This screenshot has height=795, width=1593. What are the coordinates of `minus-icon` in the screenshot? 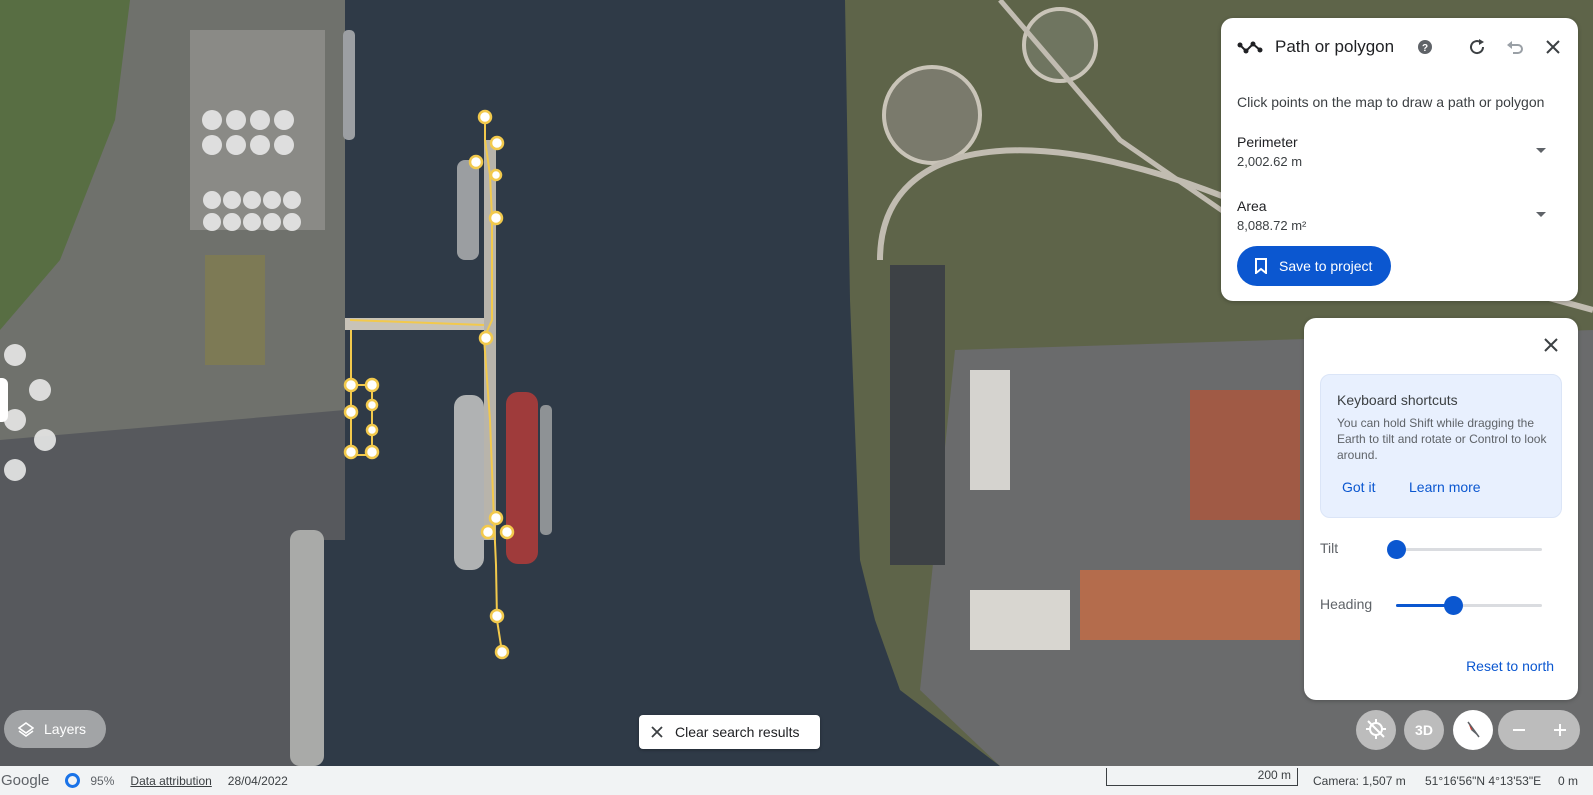 It's located at (1518, 730).